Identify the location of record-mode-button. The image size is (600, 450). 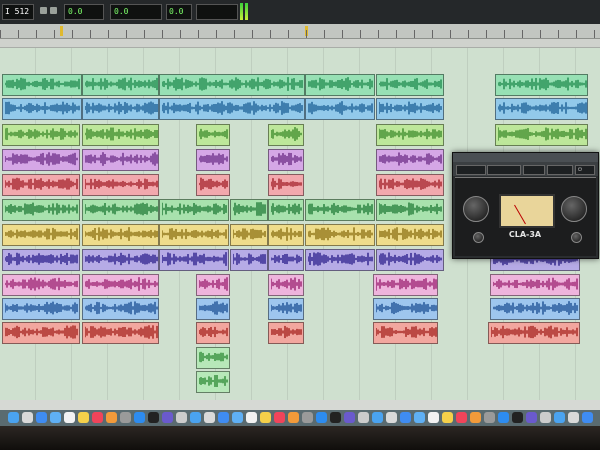
(43, 10).